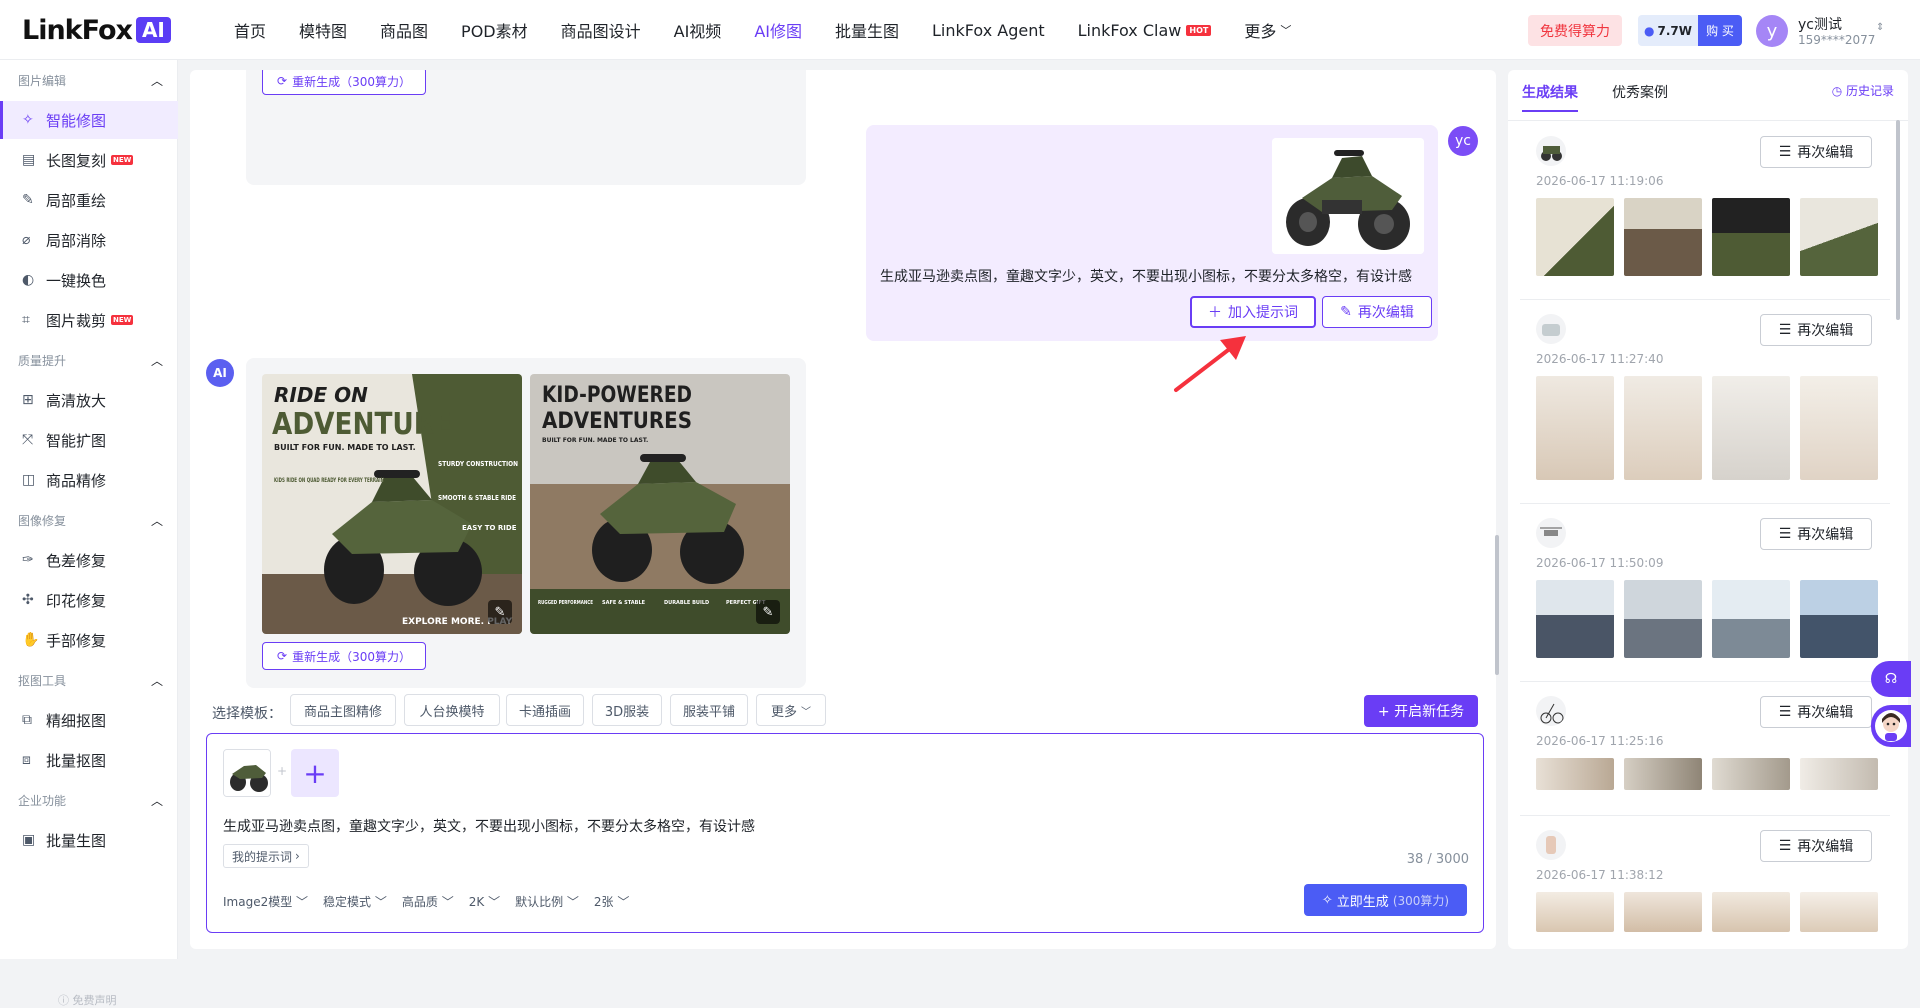 The image size is (1920, 1008). I want to click on nav-model: 模特图, so click(323, 30).